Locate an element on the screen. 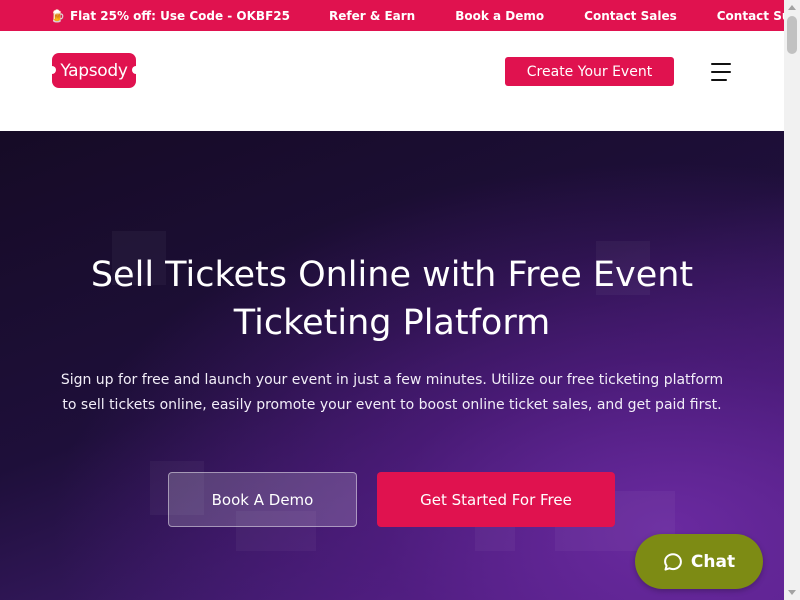 This screenshot has width=800, height=600. beer-icon: 🍺 is located at coordinates (57, 15).